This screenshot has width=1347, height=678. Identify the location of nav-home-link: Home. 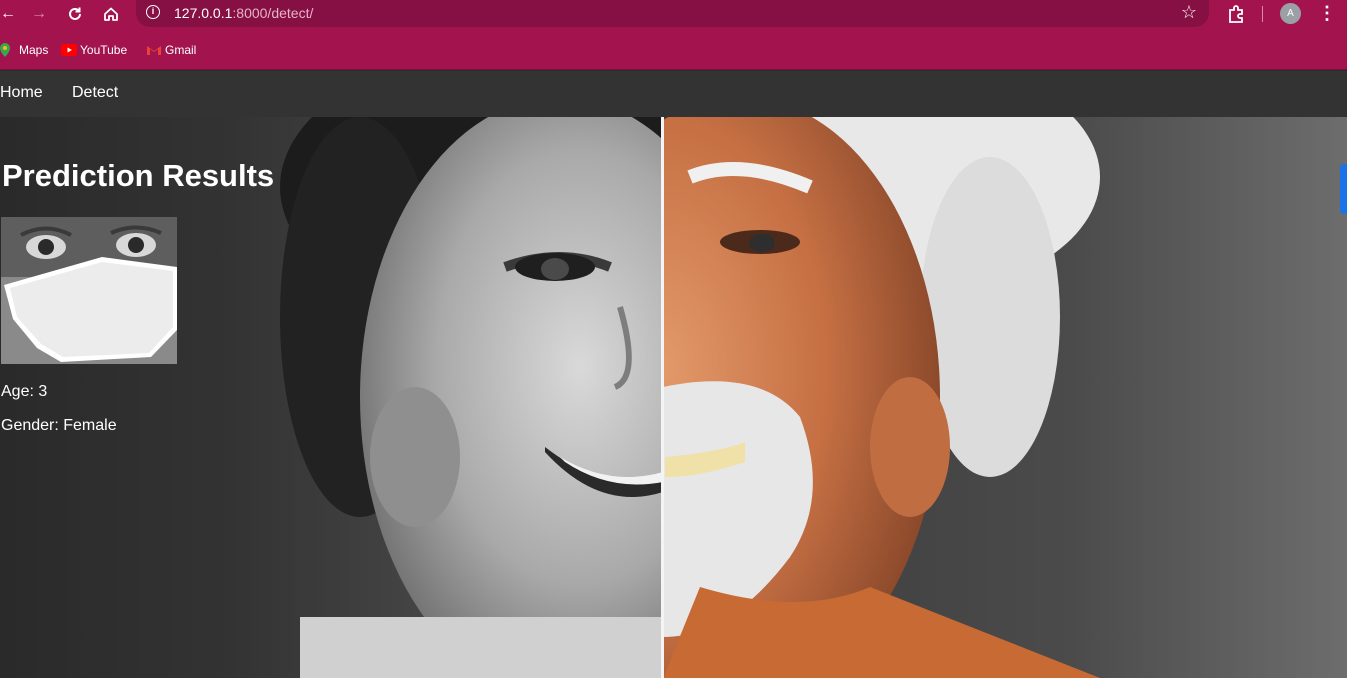
(21, 93).